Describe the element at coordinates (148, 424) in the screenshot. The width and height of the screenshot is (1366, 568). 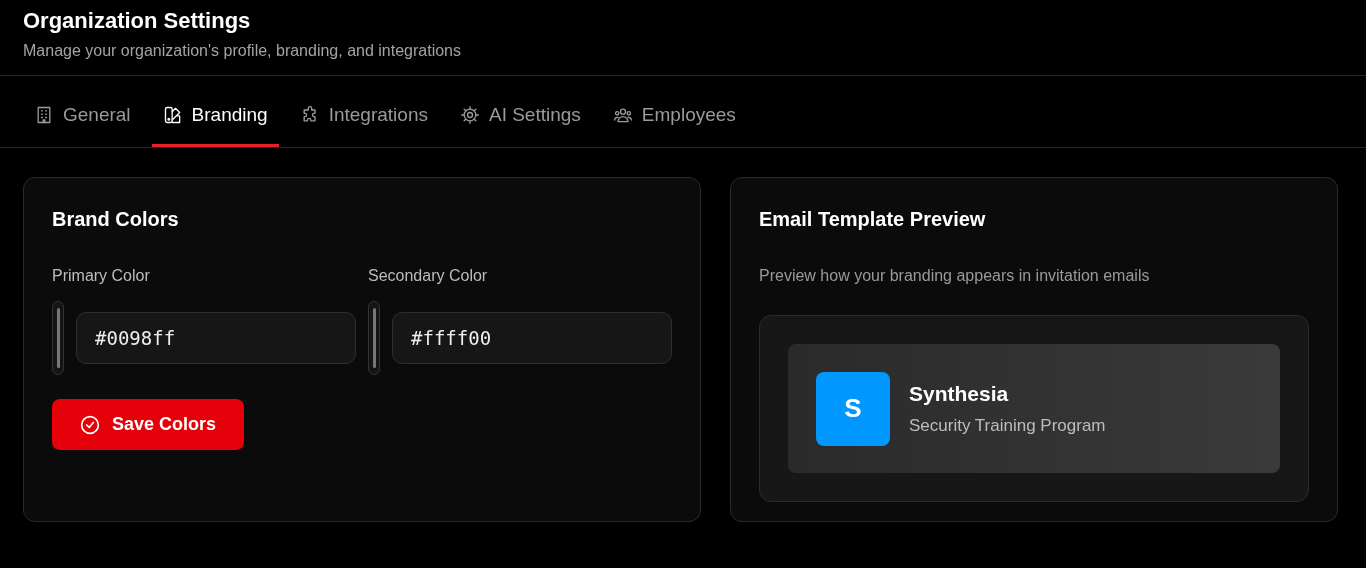
I see `save-button: Save Colors` at that location.